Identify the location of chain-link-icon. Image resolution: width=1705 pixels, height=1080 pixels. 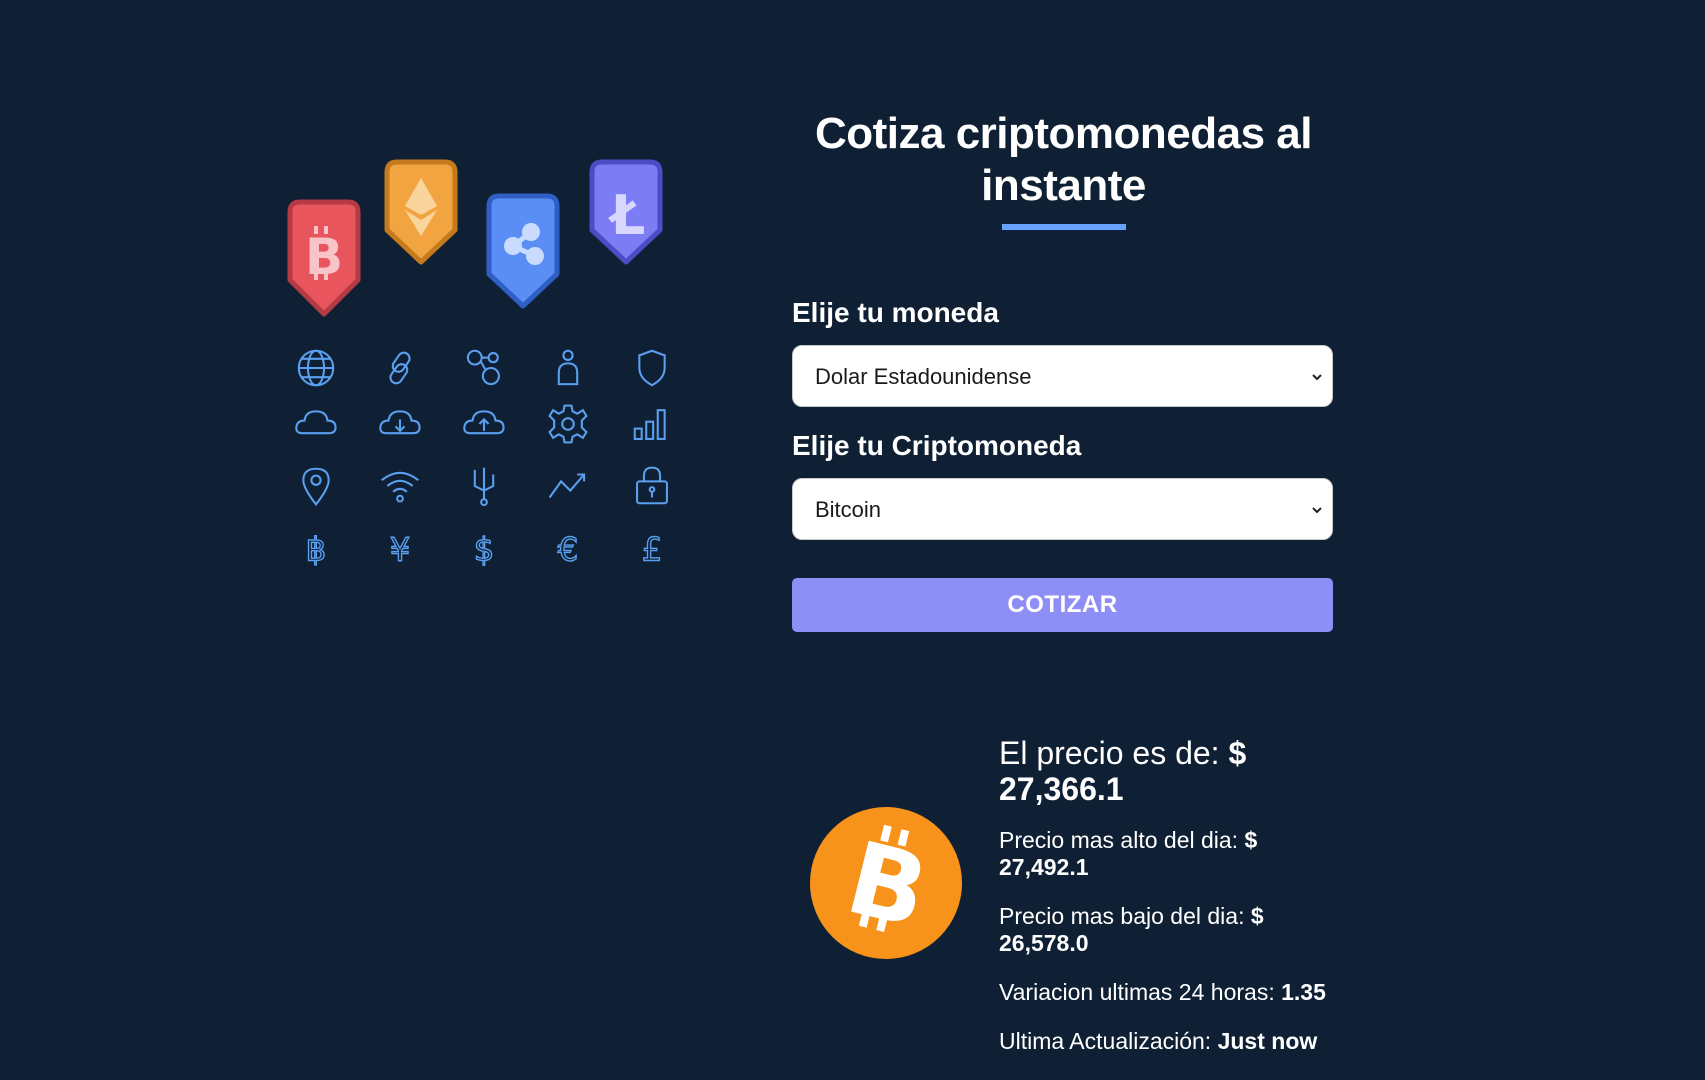
(400, 368).